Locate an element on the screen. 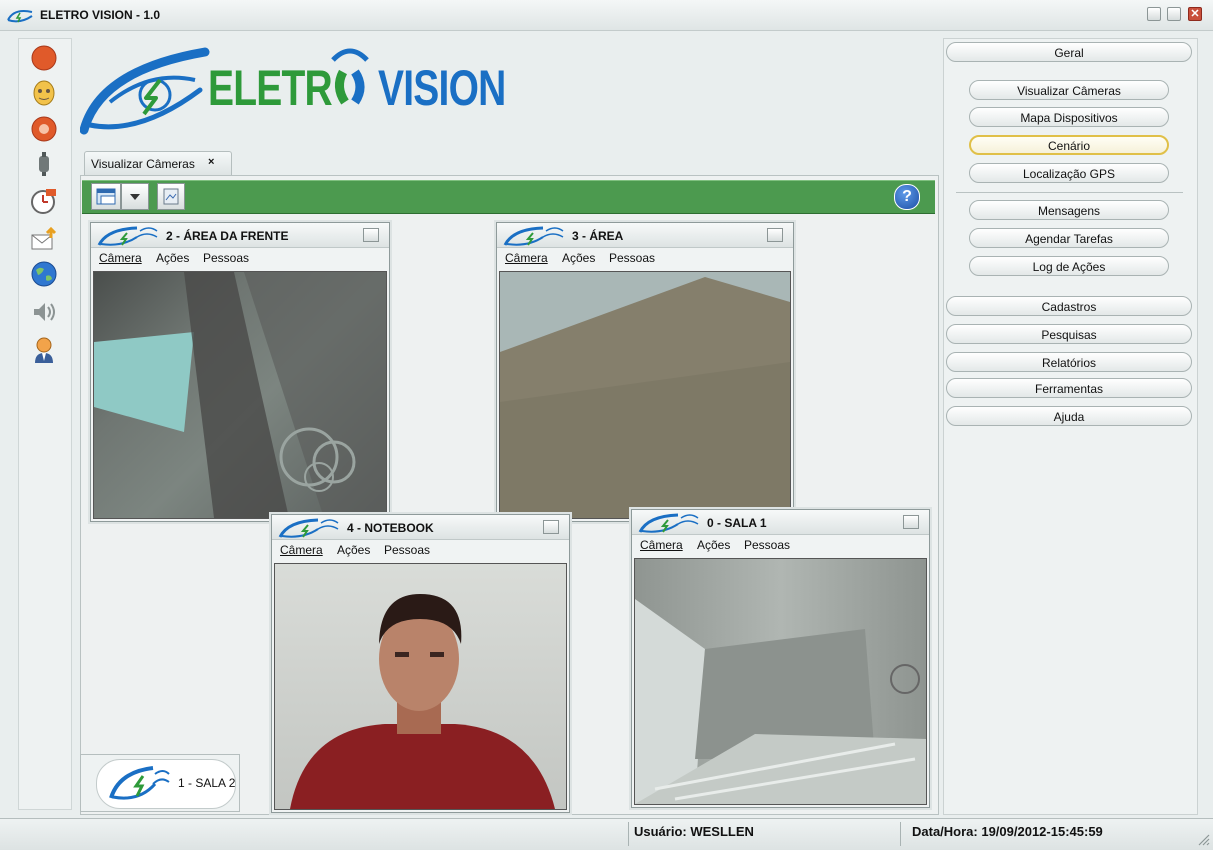 This screenshot has height=850, width=1213. camera-window: 2 - ÁREA DA FRENTE Câmera Ações Pessoas is located at coordinates (240, 372).